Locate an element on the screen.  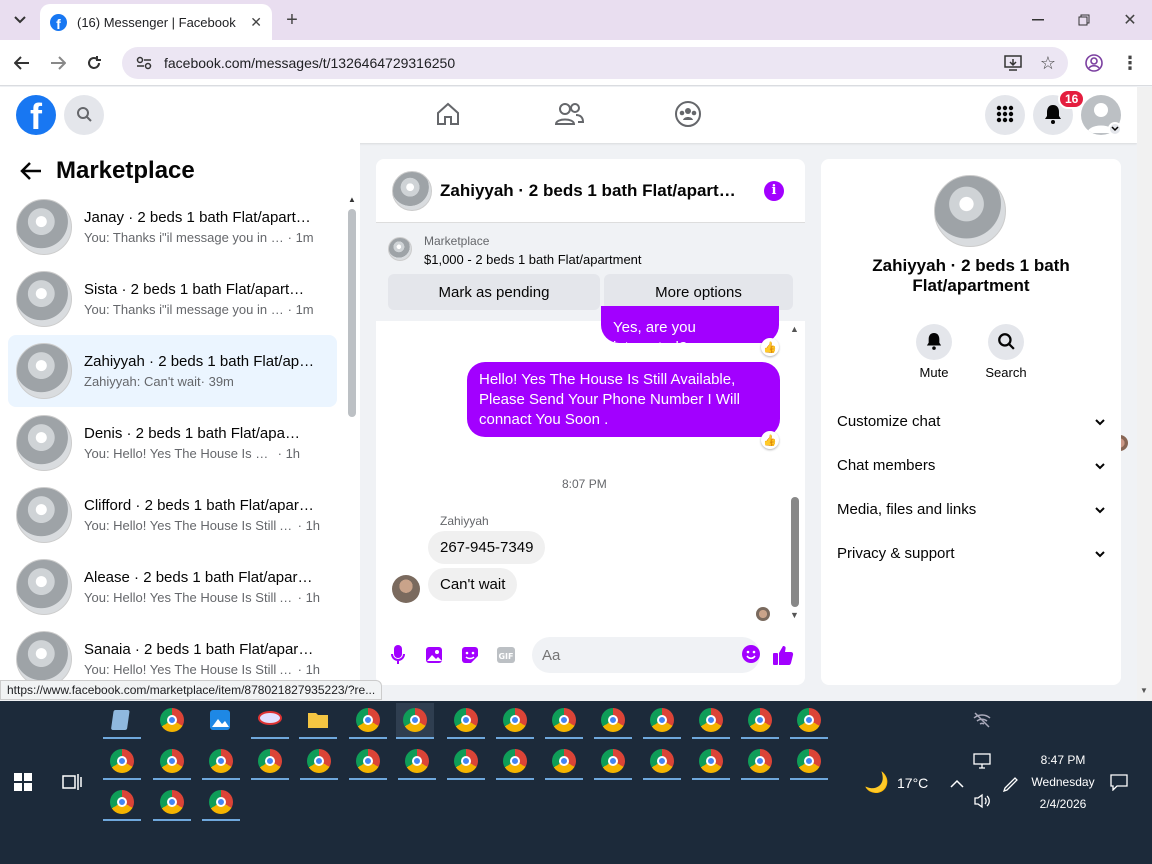
profile-icon is located at coordinates (1094, 63).